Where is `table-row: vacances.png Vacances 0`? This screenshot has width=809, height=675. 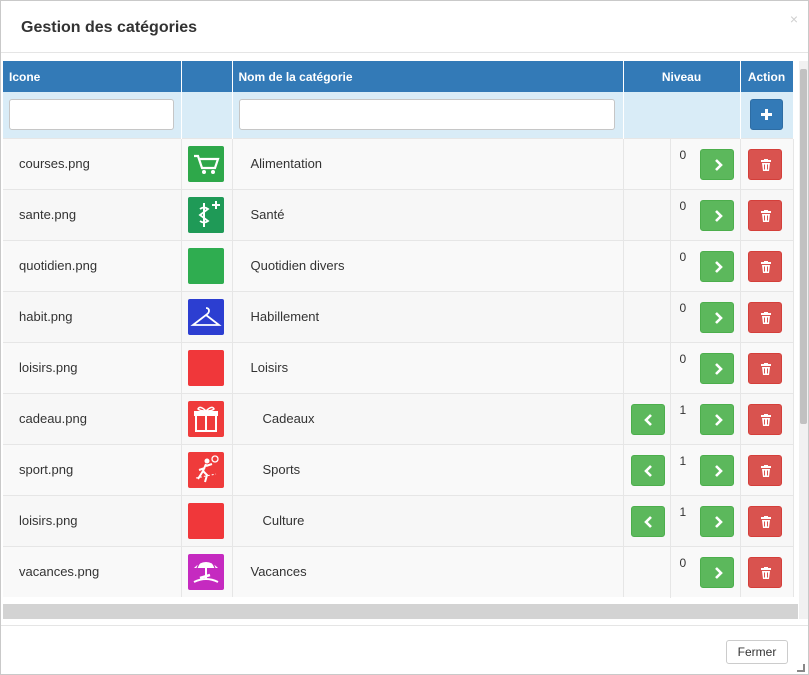
table-row: vacances.png Vacances 0 is located at coordinates (398, 571).